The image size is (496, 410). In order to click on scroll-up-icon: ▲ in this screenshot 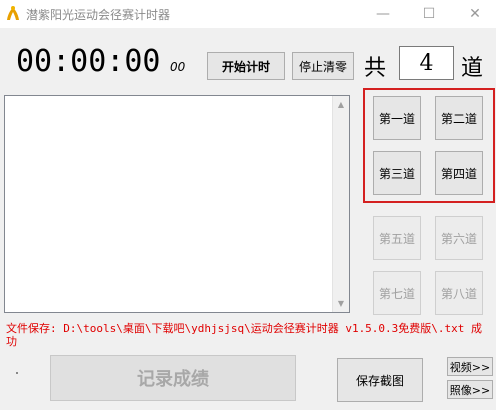, I will do `click(341, 104)`.